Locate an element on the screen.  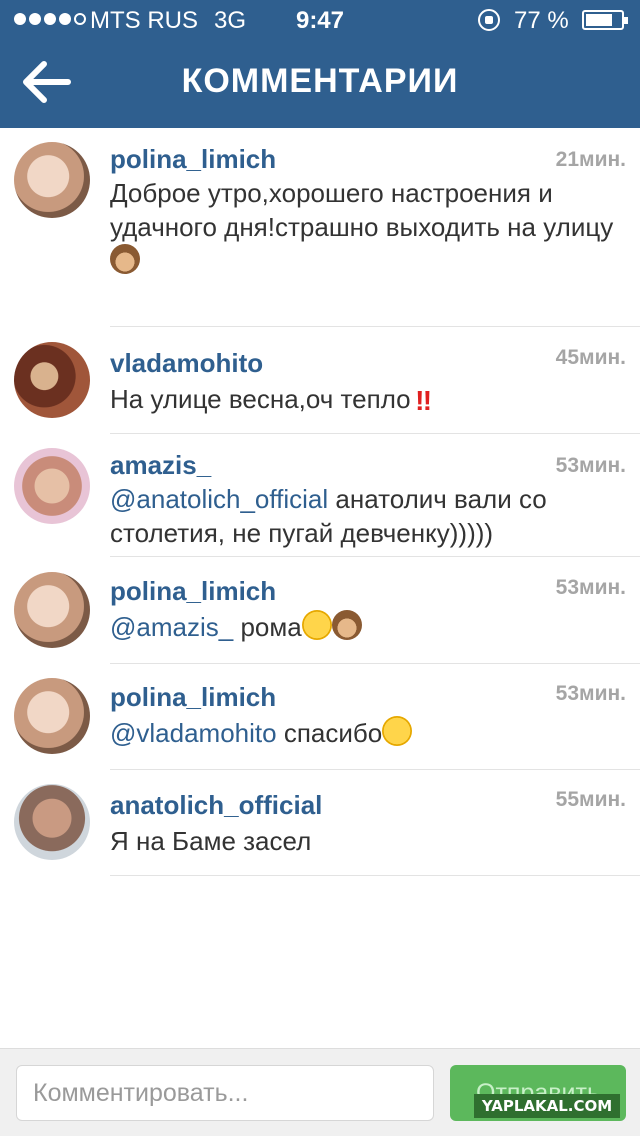
watermark-badge: YAPLAKAL.COM is located at coordinates (547, 1106).